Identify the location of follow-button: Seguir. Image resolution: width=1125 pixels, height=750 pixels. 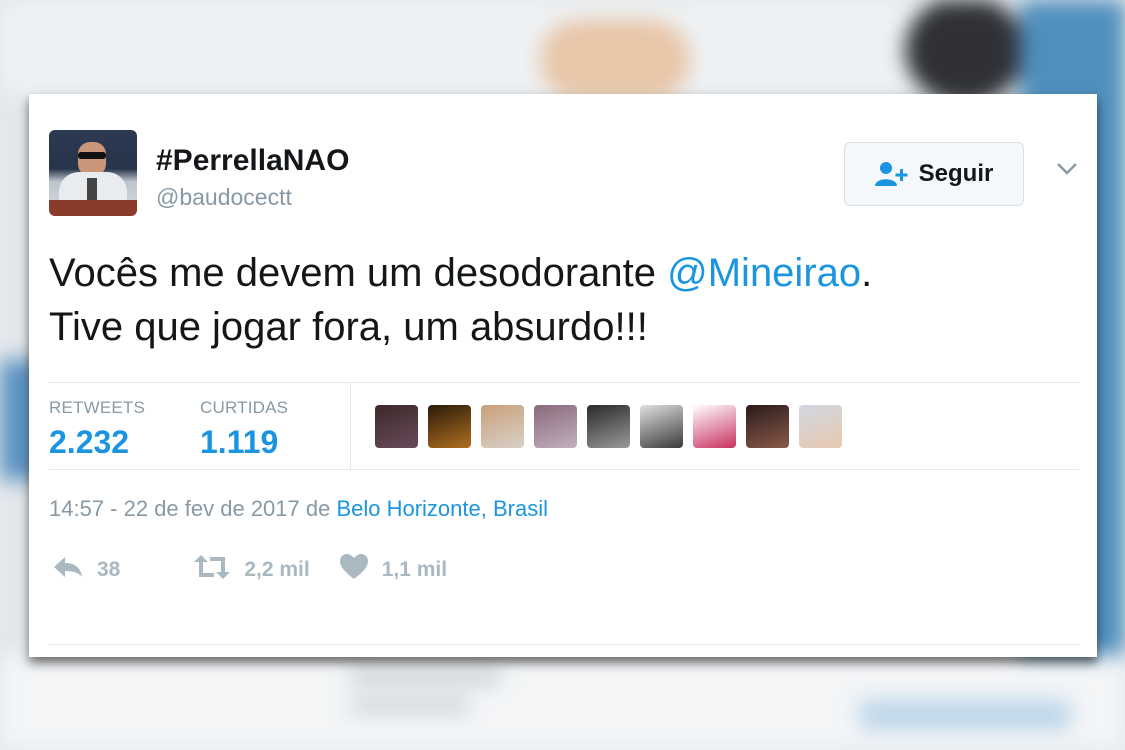
(934, 174).